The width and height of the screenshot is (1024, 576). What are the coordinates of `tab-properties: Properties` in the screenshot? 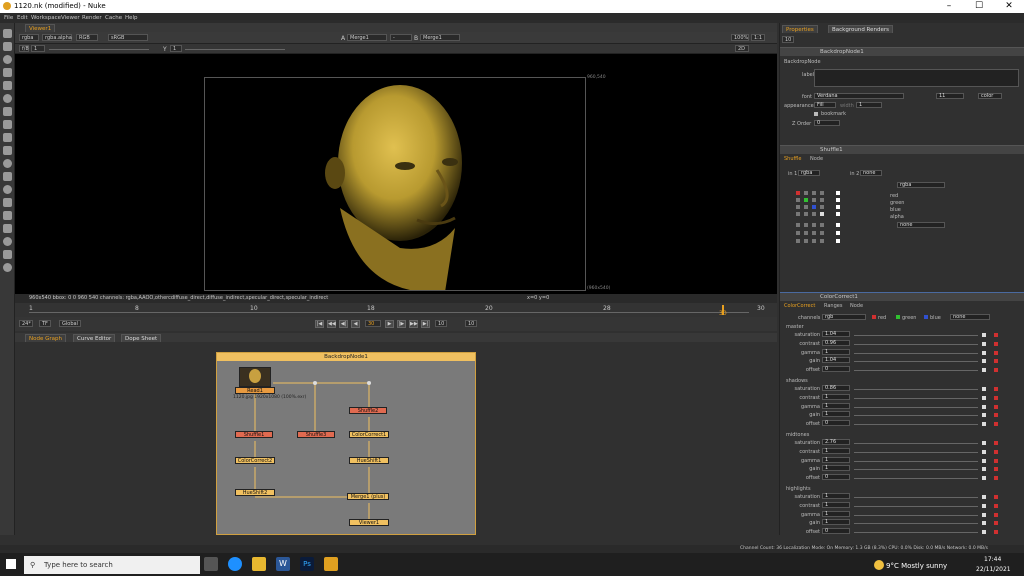 It's located at (800, 29).